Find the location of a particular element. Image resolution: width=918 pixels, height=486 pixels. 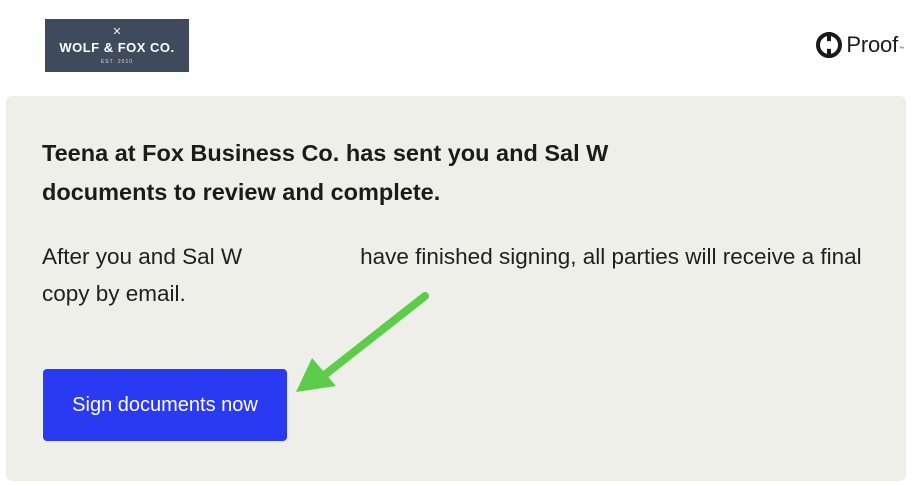

logo-cross-icon: ✕ is located at coordinates (117, 31).